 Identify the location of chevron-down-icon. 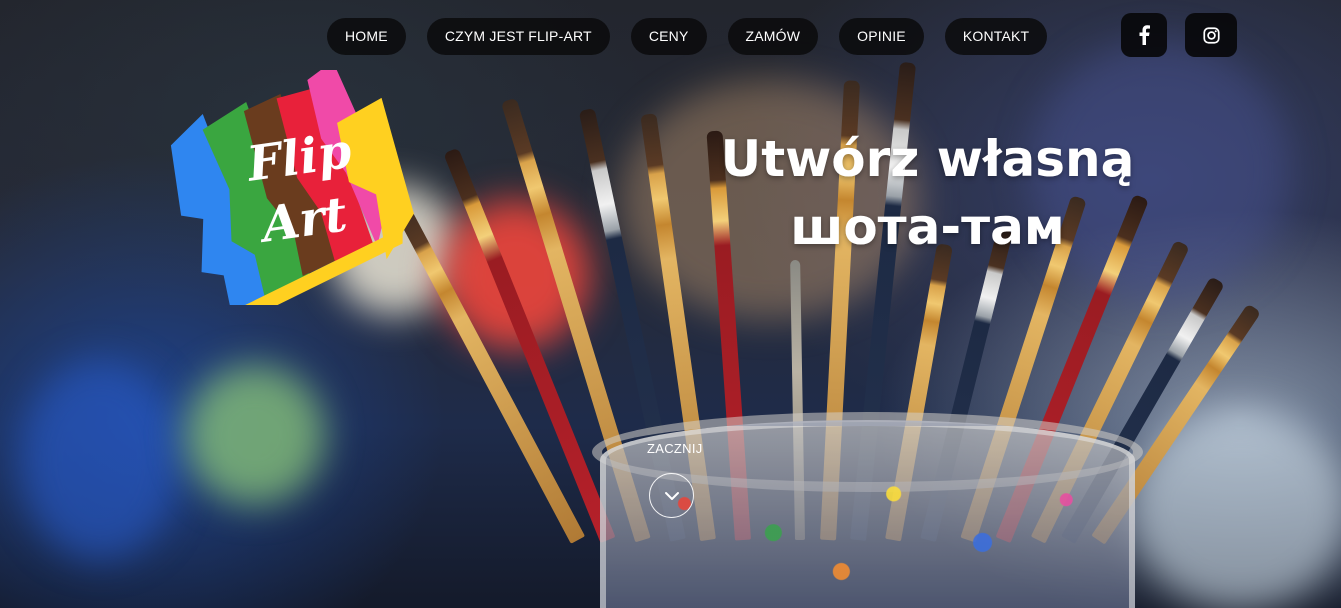
(671, 495).